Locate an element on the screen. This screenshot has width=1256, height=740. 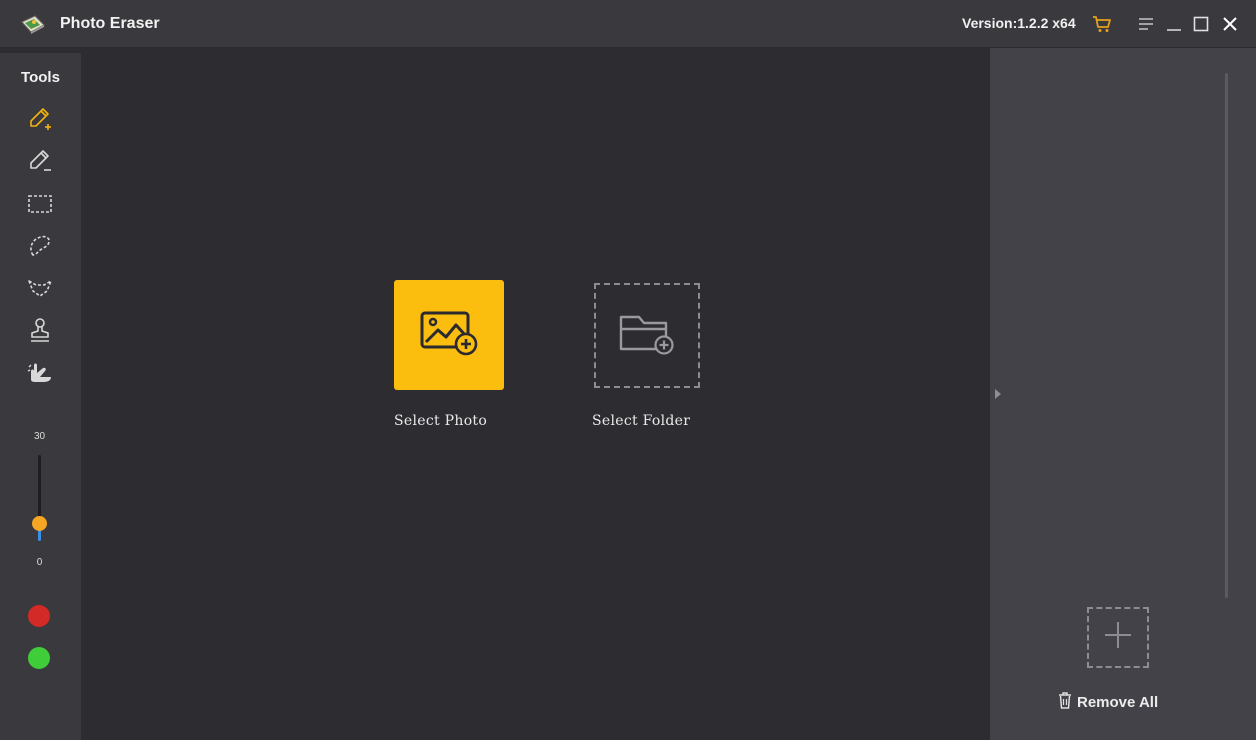
brush-size-thumb is located at coordinates (39, 523).